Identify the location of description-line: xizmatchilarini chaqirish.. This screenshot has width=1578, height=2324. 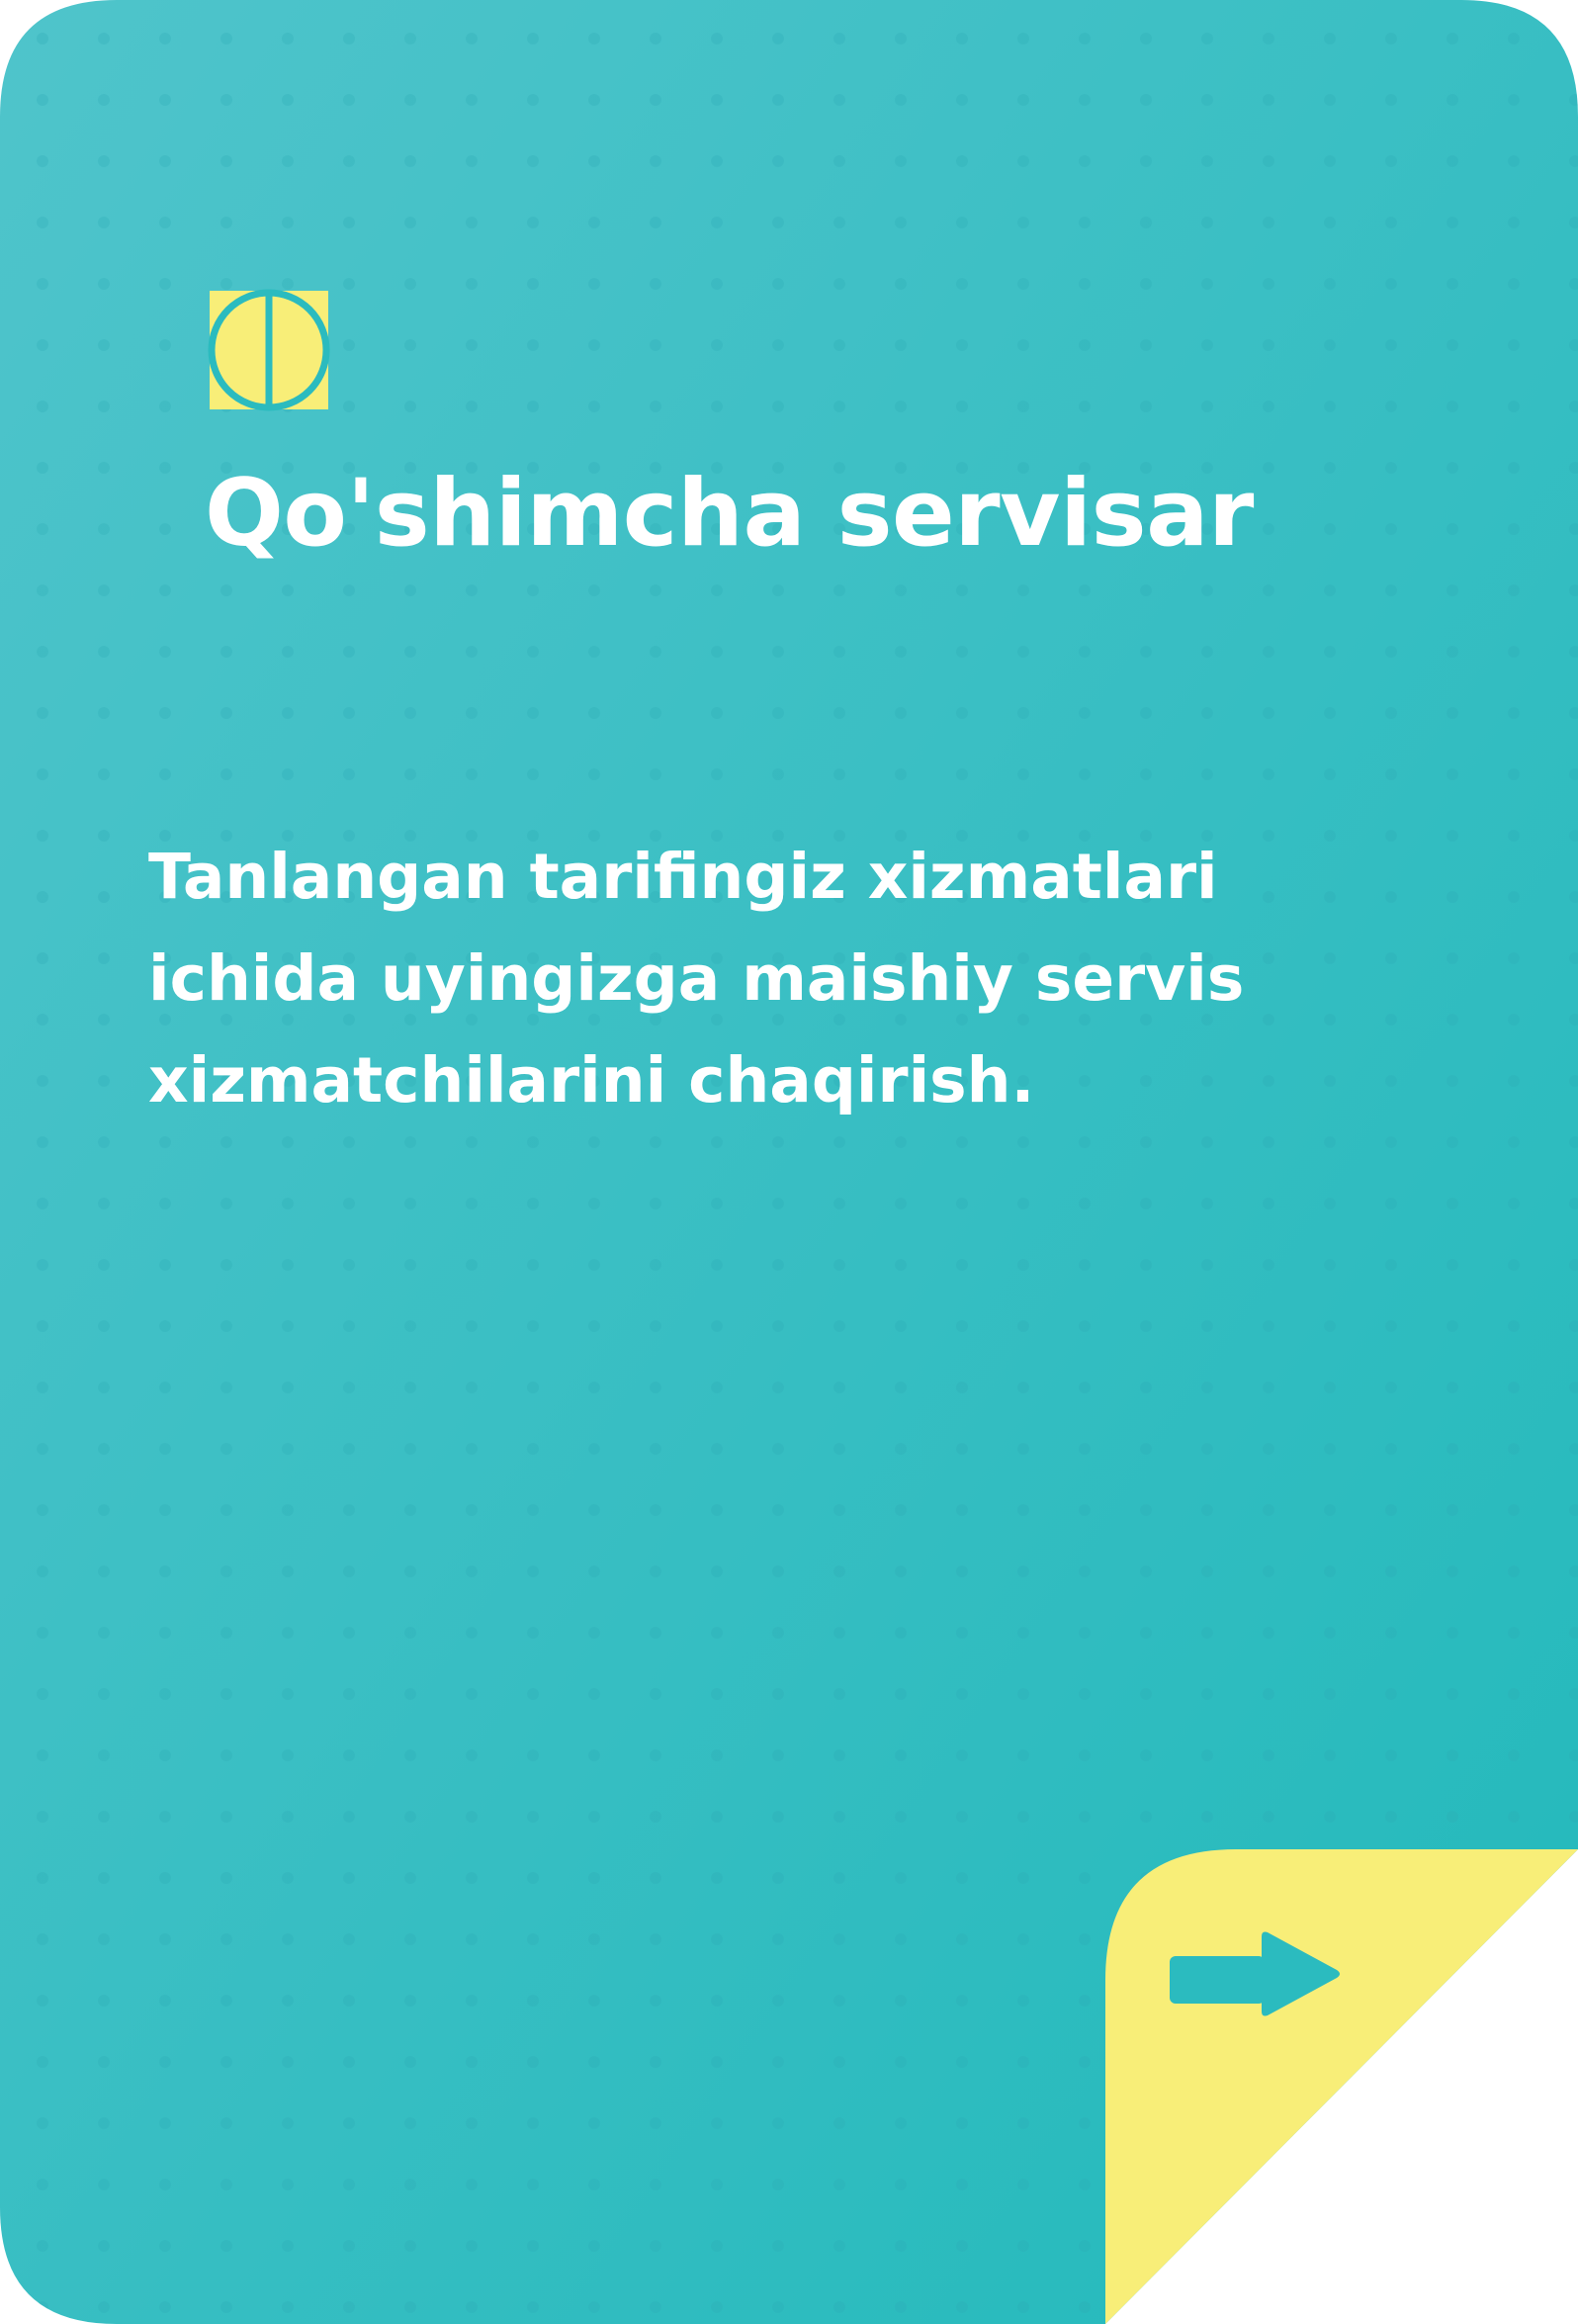
(591, 1080).